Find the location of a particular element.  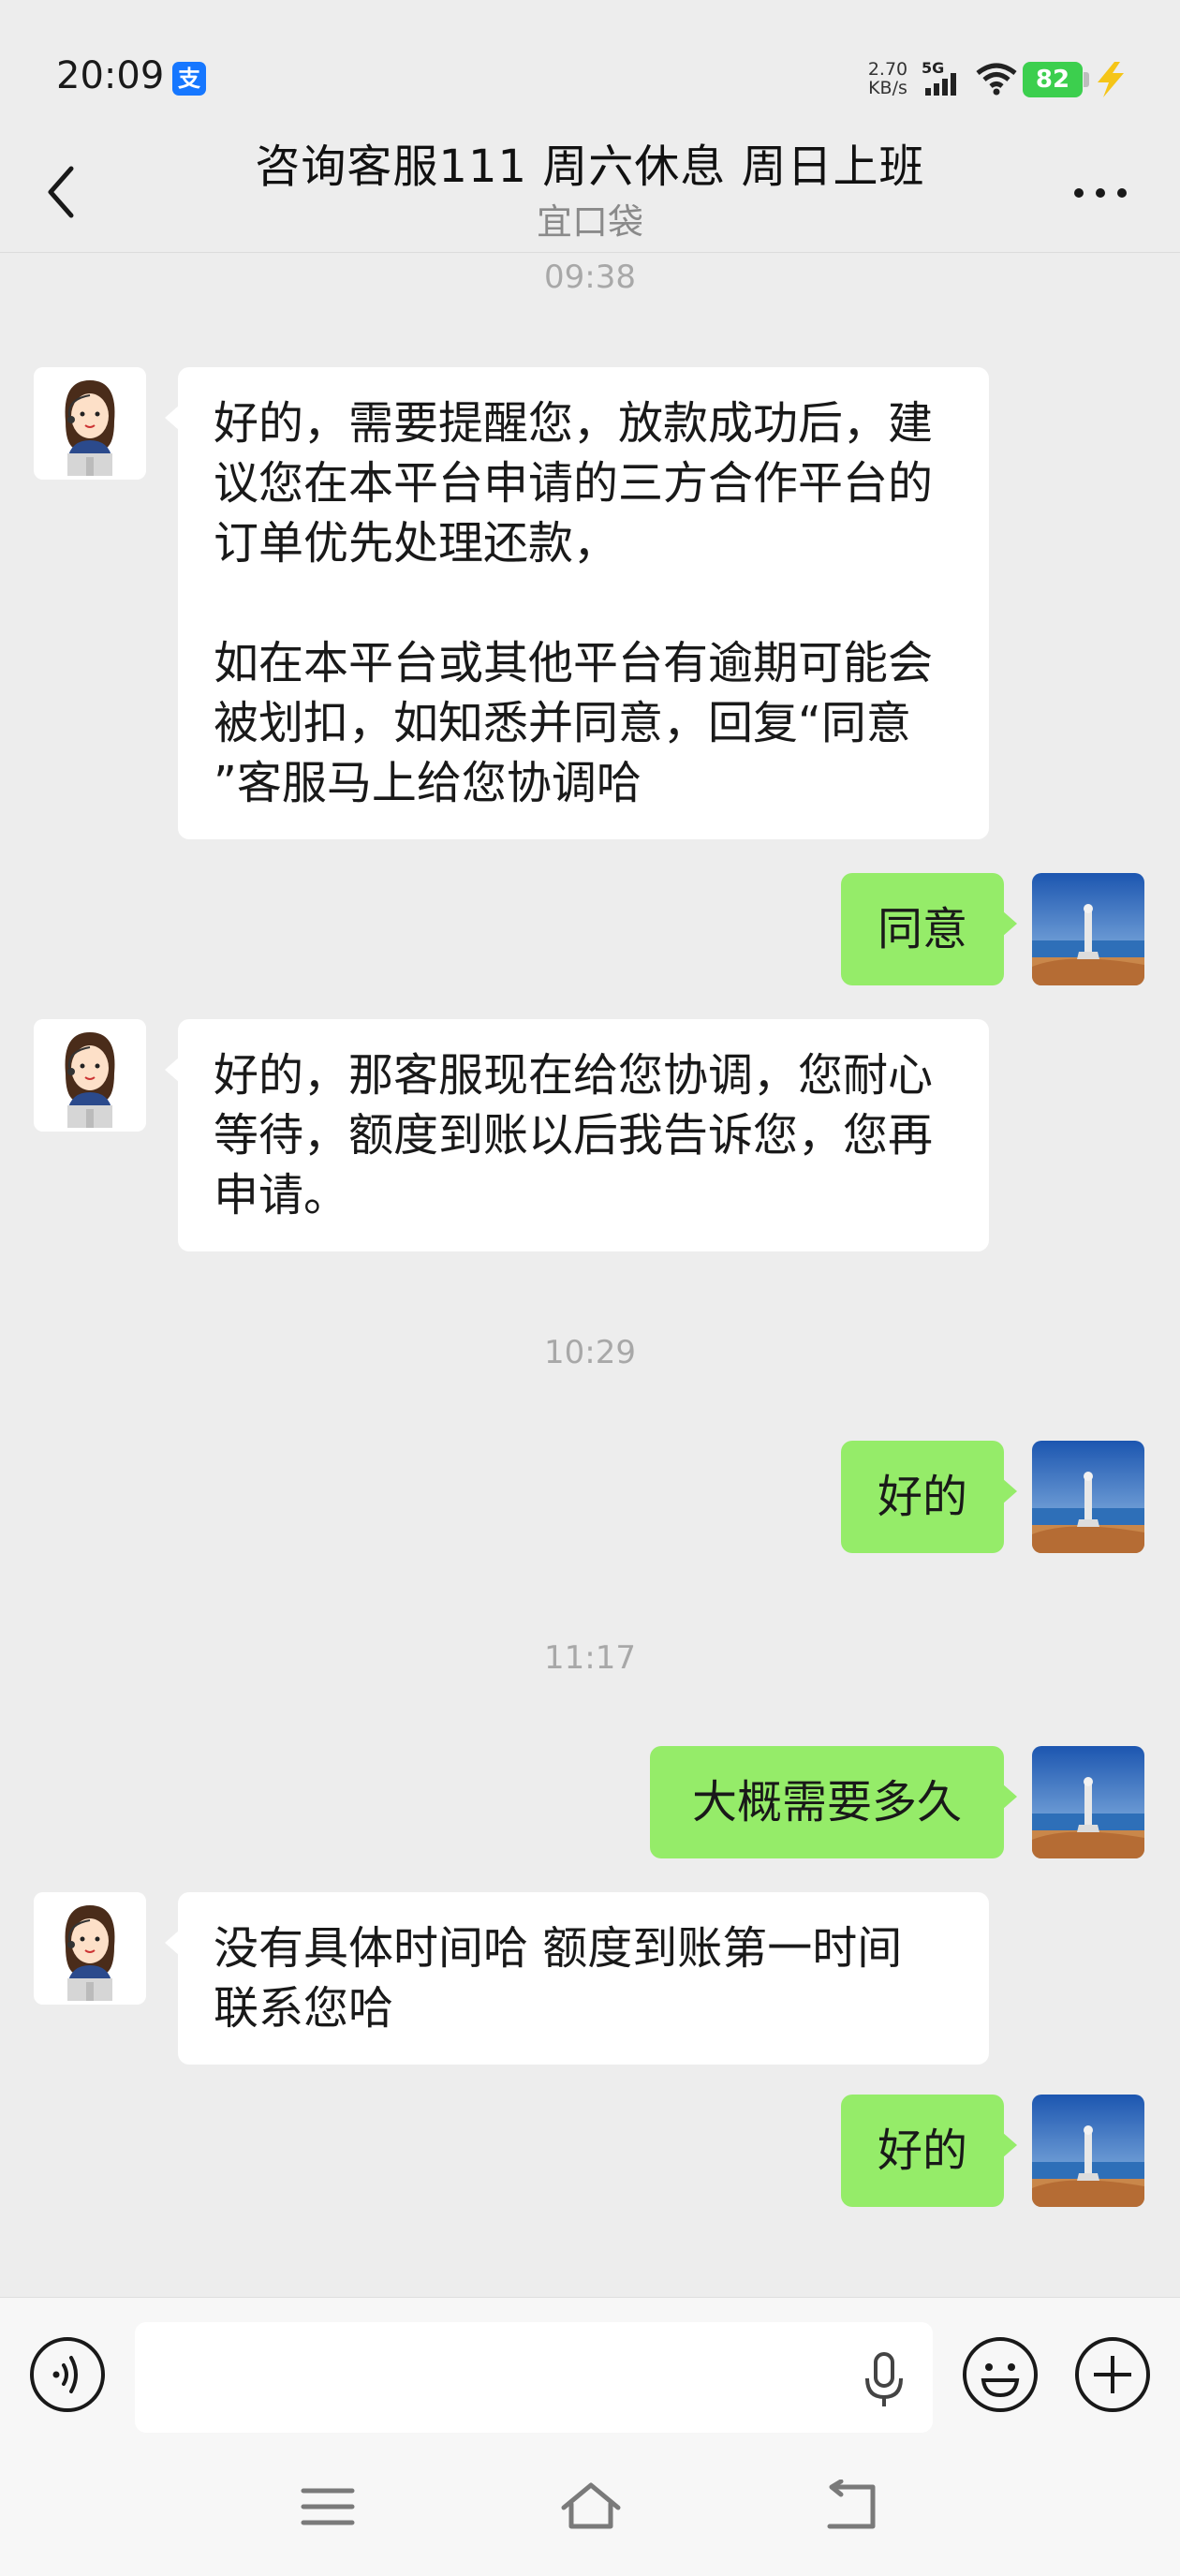

message-timestamp: 10:29 is located at coordinates (590, 1352).